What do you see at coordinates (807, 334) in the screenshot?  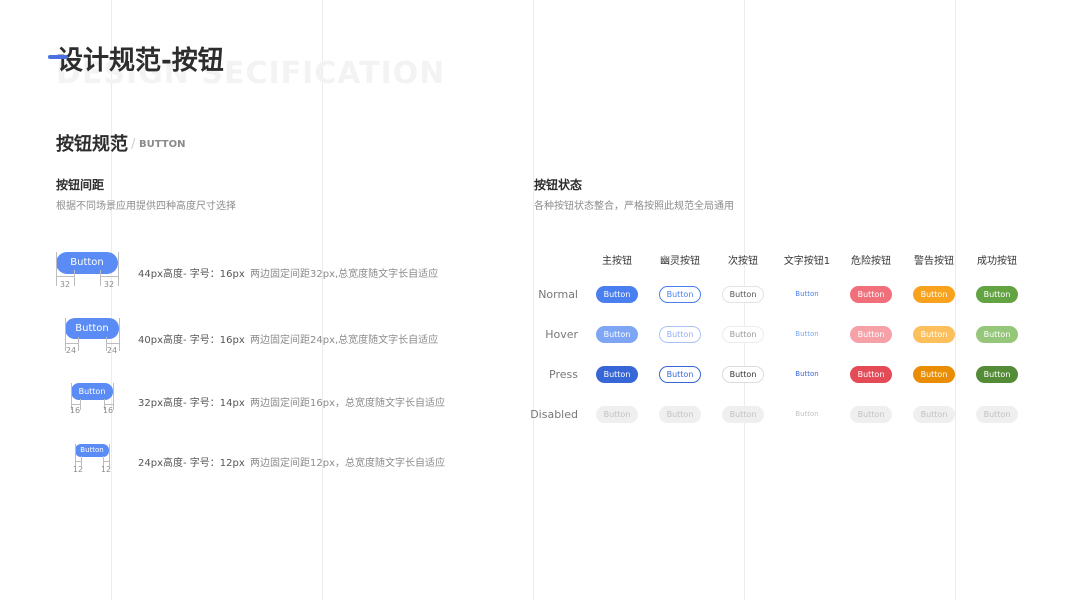 I see `text-button-hover: Button` at bounding box center [807, 334].